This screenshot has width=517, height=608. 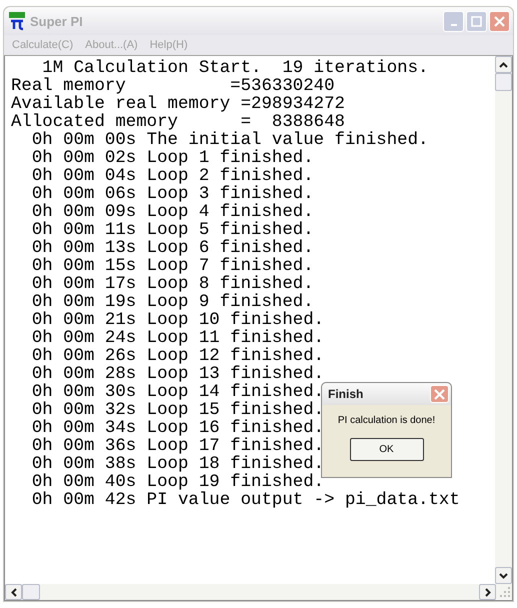 What do you see at coordinates (17, 21) in the screenshot?
I see `pi-logo-icon` at bounding box center [17, 21].